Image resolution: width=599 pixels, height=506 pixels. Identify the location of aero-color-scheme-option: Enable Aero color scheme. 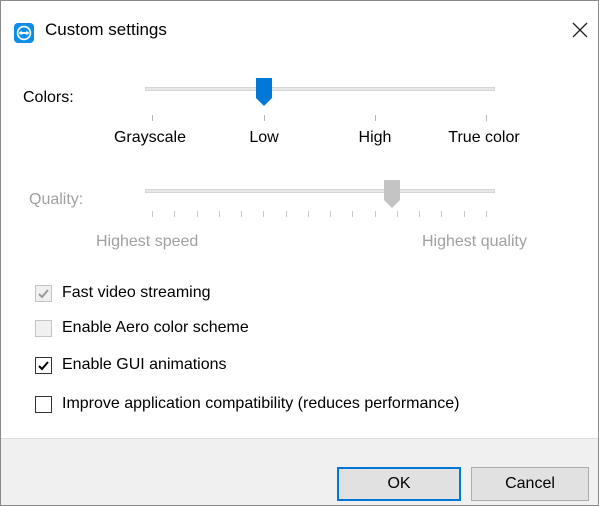
(142, 328).